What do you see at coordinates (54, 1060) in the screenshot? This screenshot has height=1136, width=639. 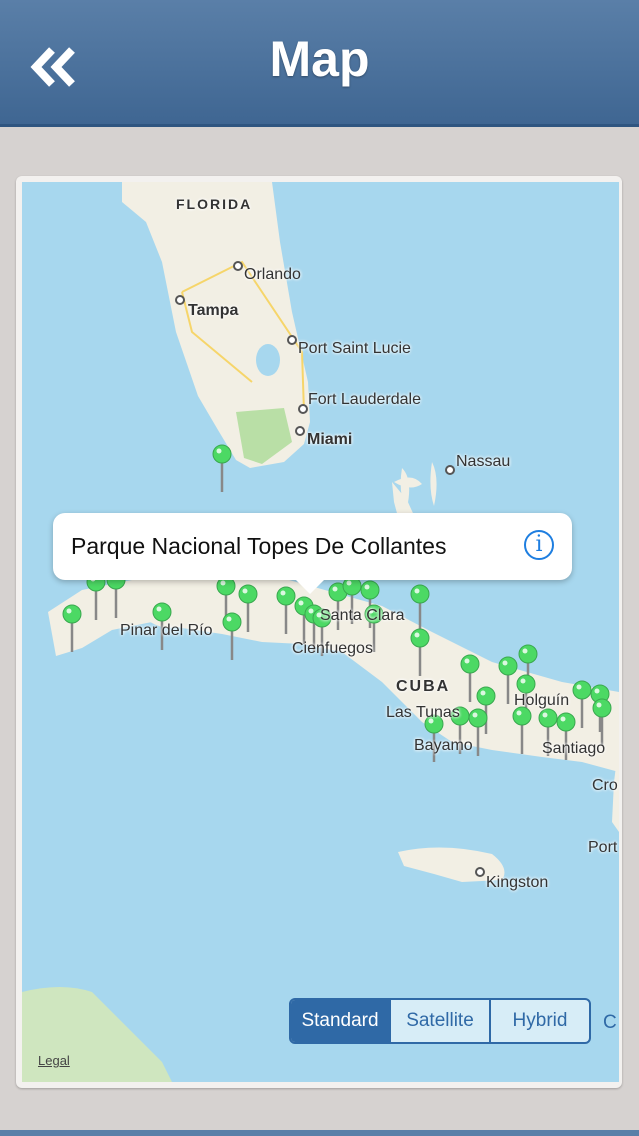 I see `legal-link: Legal` at bounding box center [54, 1060].